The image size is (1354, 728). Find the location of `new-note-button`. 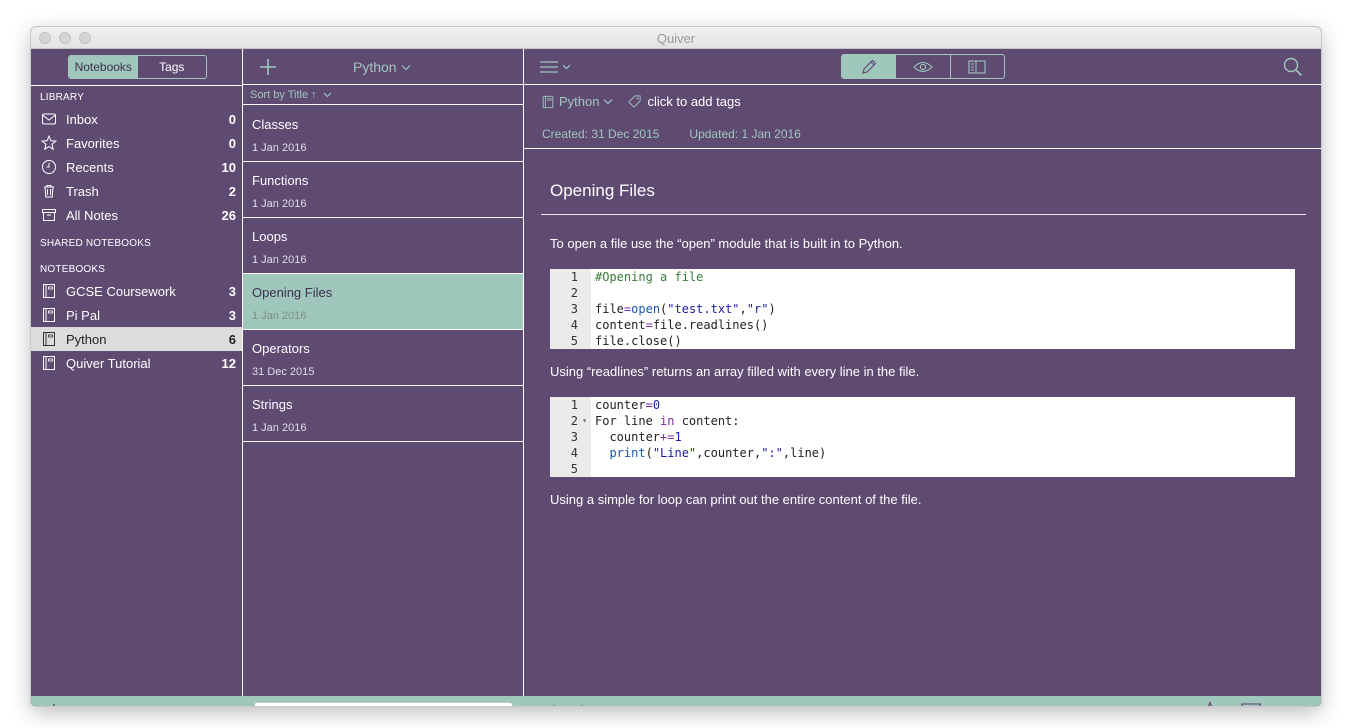

new-note-button is located at coordinates (268, 67).